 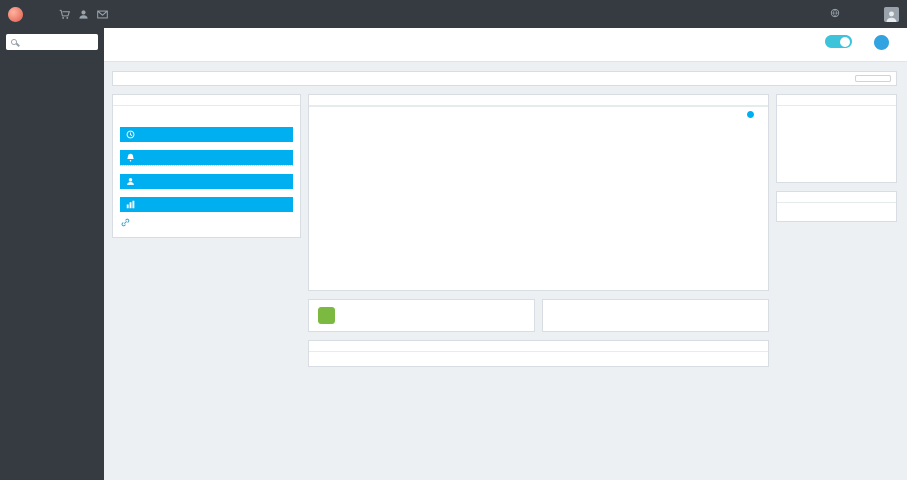 I want to click on demo-mode-toggle, so click(x=838, y=41).